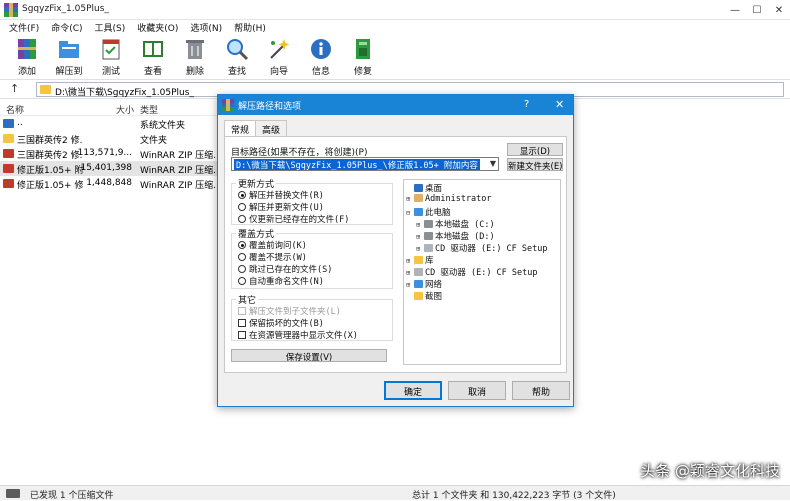 This screenshot has height=501, width=790. I want to click on checkbox-keep-broken-files: 保留损坏的文件(B), so click(281, 323).